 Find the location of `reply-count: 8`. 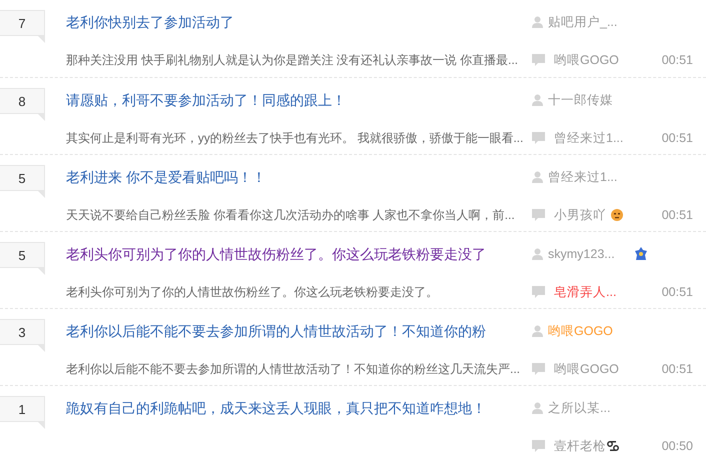

reply-count: 8 is located at coordinates (22, 104).